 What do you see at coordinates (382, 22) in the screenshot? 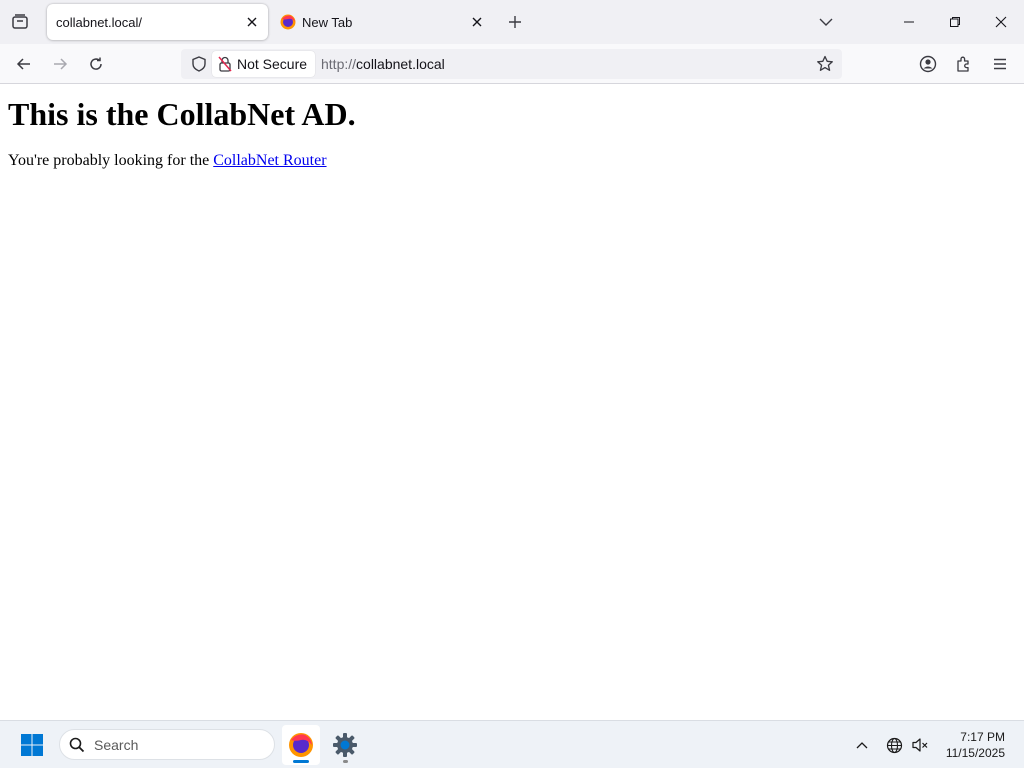
I see `tab-new-tab: New Tab` at bounding box center [382, 22].